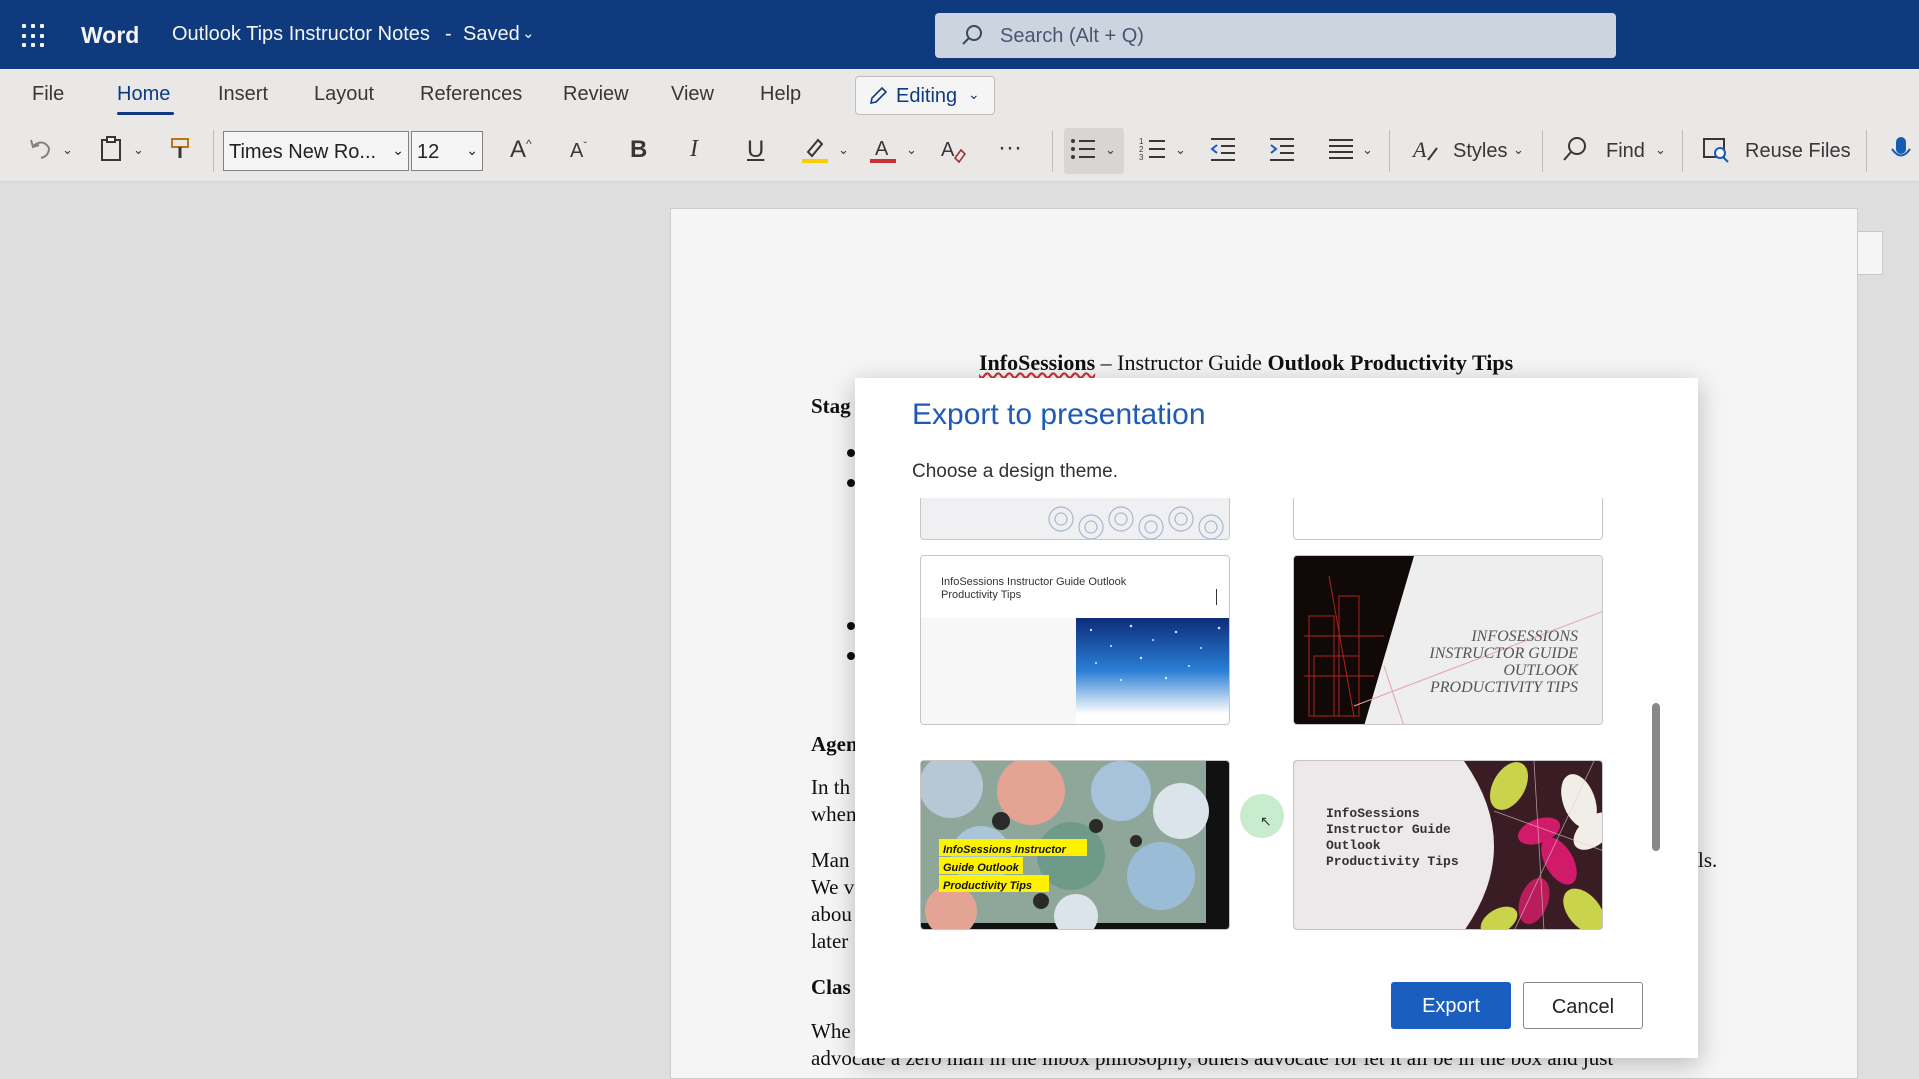 The width and height of the screenshot is (1919, 1079). What do you see at coordinates (1388, 829) in the screenshot?
I see `theme-preview-title: Instructor Guide` at bounding box center [1388, 829].